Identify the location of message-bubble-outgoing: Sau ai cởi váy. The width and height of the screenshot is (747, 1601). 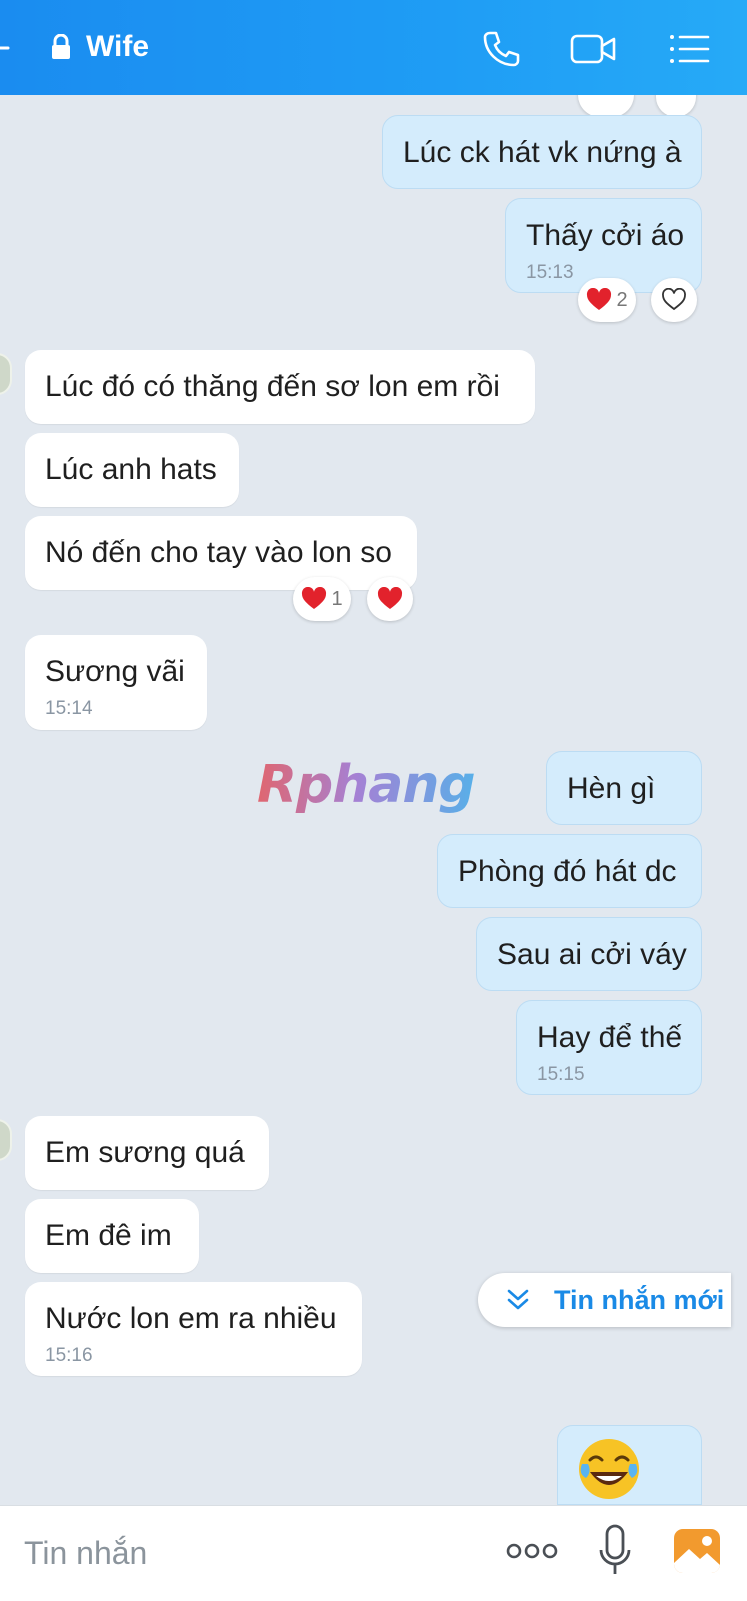
(589, 954).